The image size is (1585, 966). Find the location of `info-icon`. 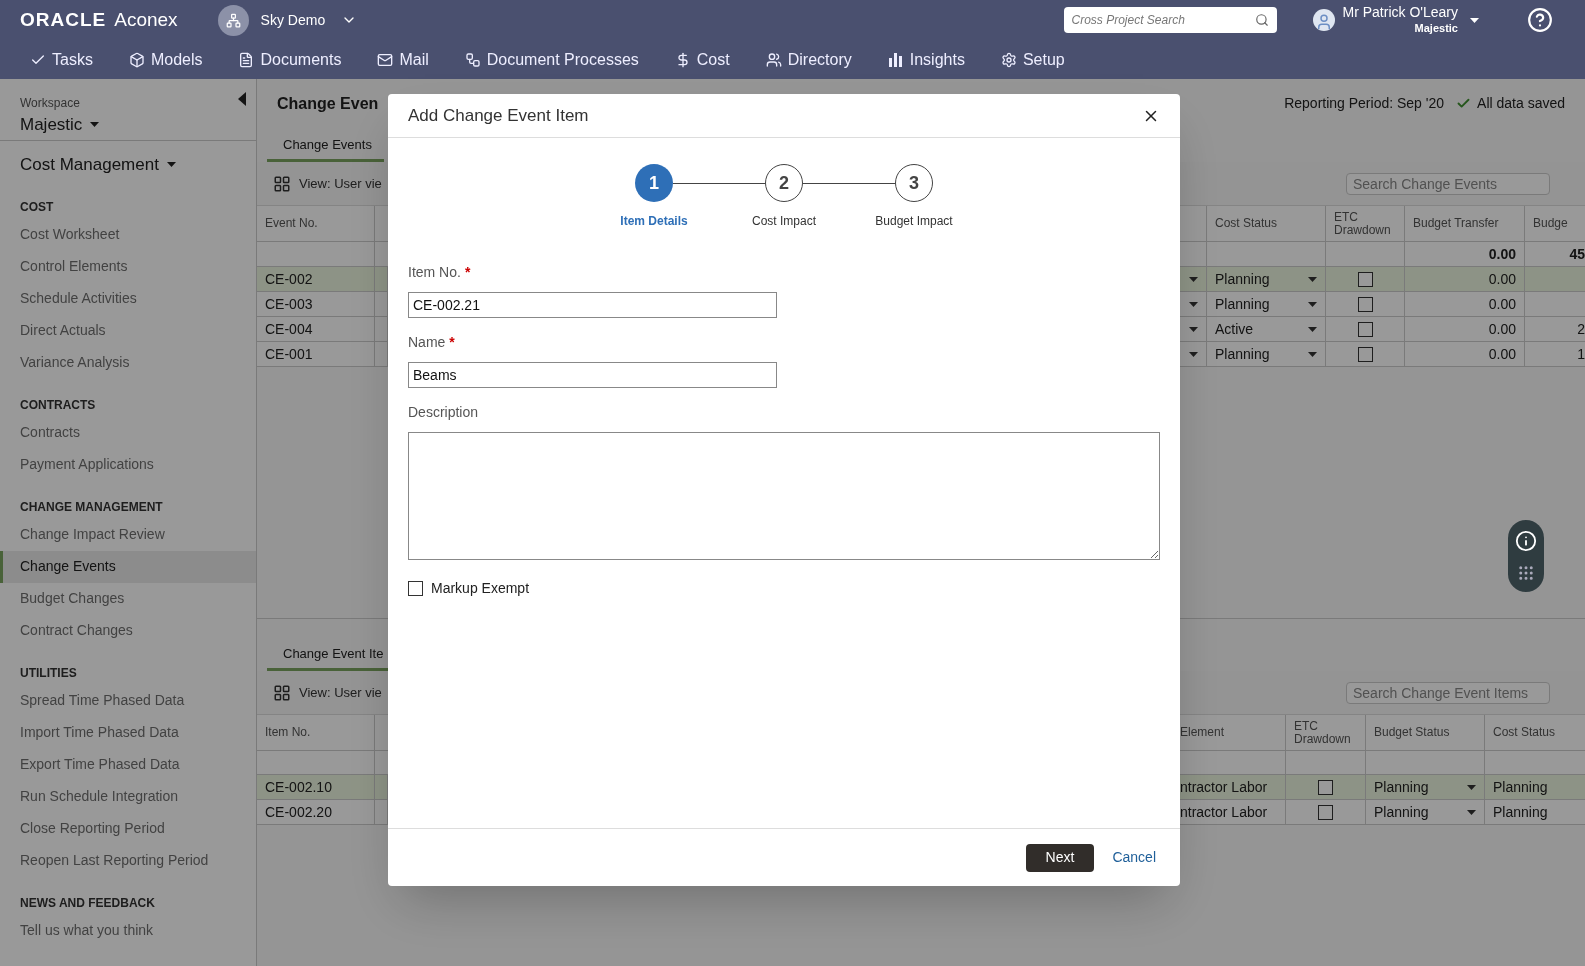

info-icon is located at coordinates (1526, 541).